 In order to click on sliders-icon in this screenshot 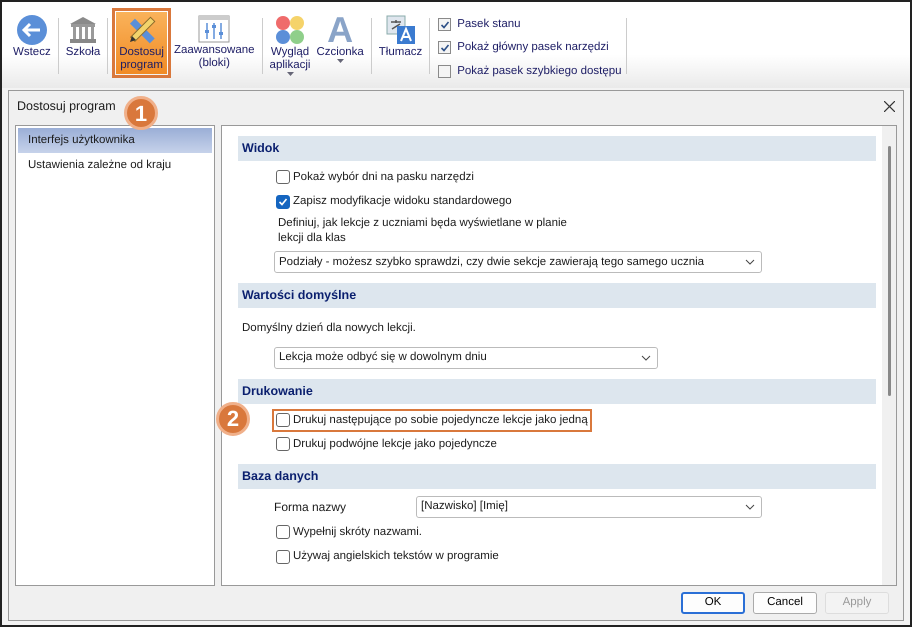, I will do `click(214, 29)`.